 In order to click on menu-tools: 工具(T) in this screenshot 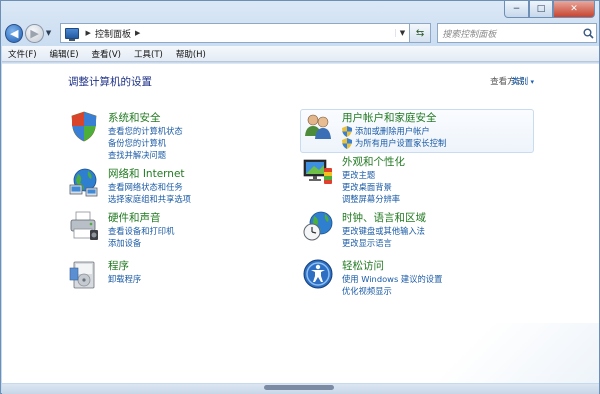, I will do `click(148, 54)`.